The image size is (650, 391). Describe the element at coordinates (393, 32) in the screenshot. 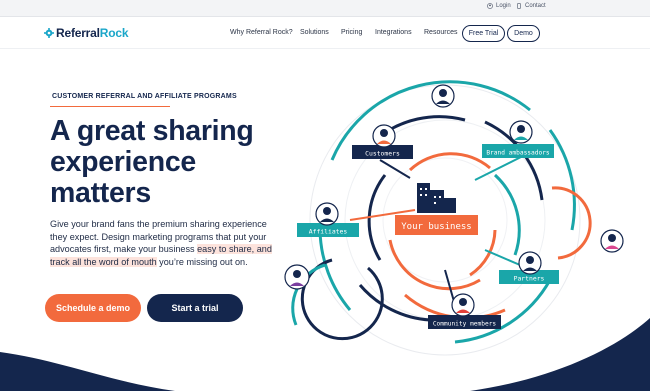

I see `nav-integrations: Integrations` at that location.